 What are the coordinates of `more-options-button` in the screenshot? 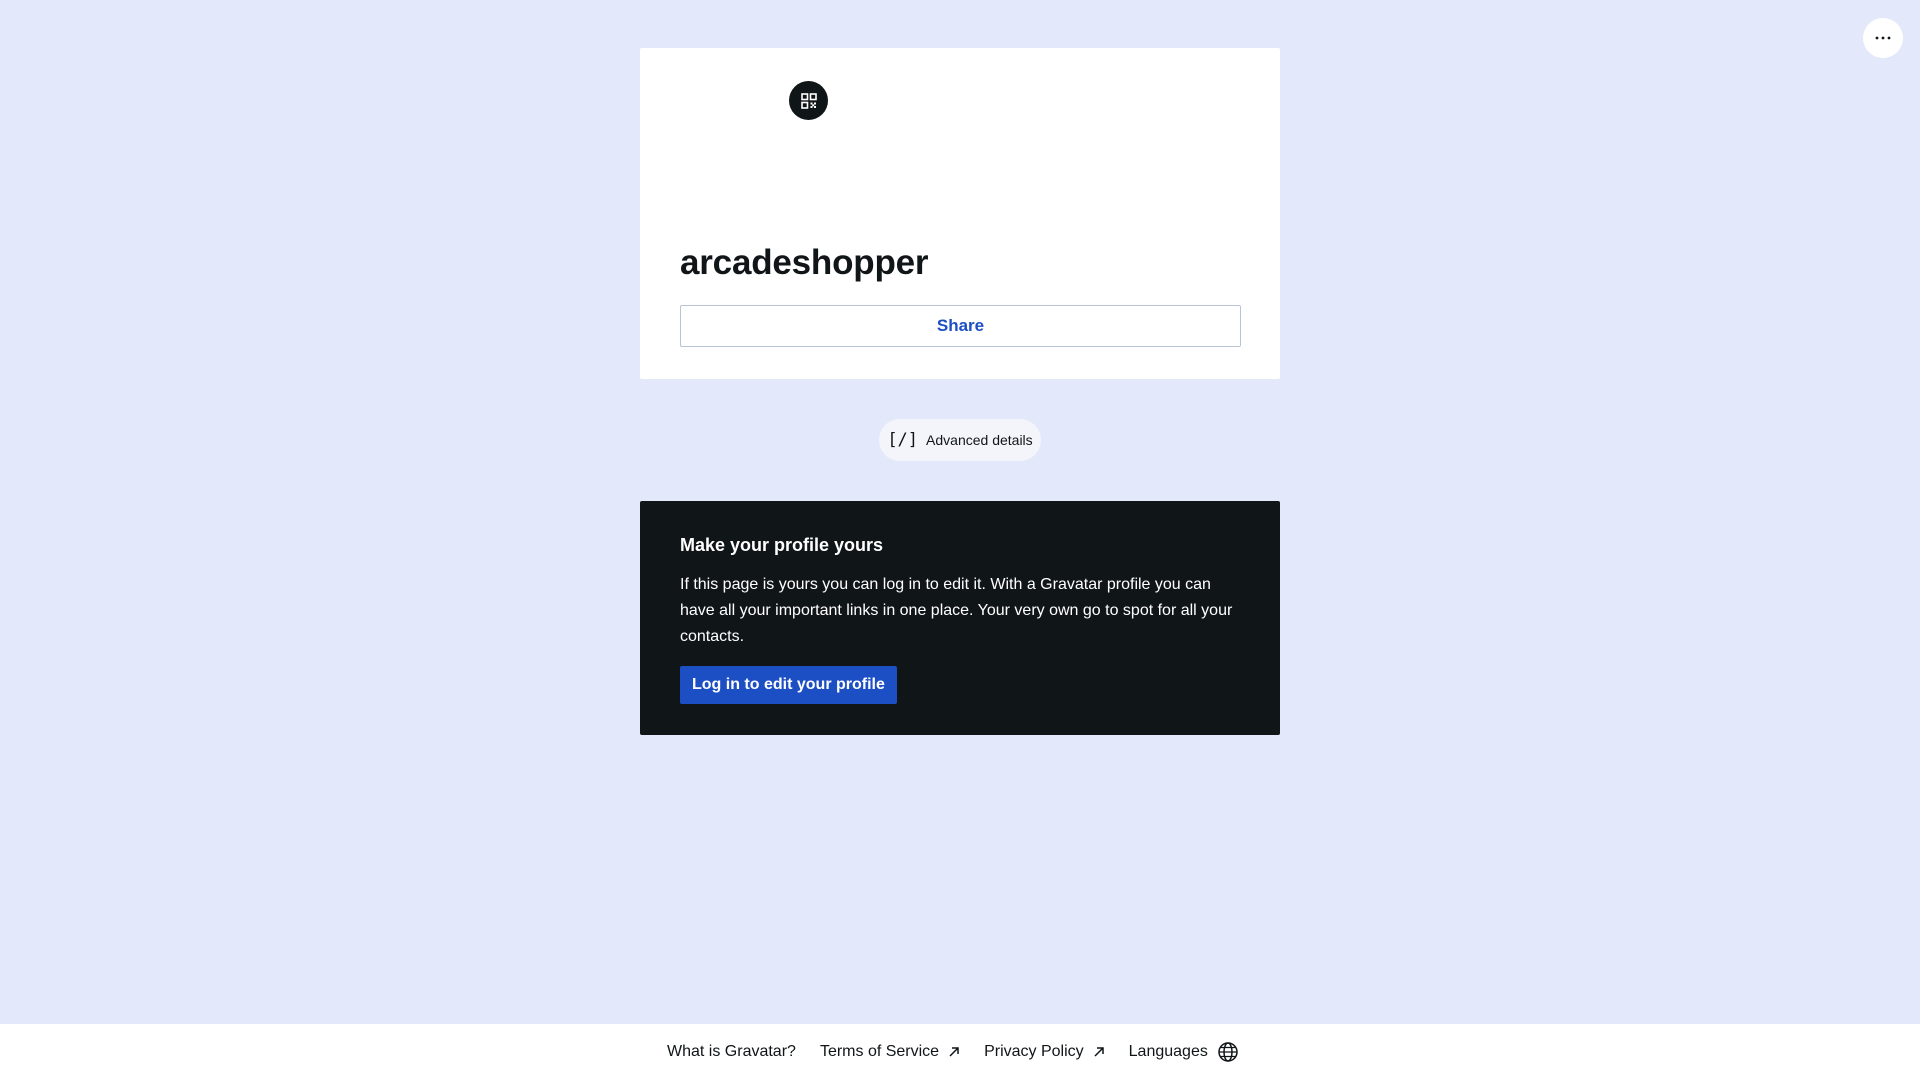 It's located at (1883, 38).